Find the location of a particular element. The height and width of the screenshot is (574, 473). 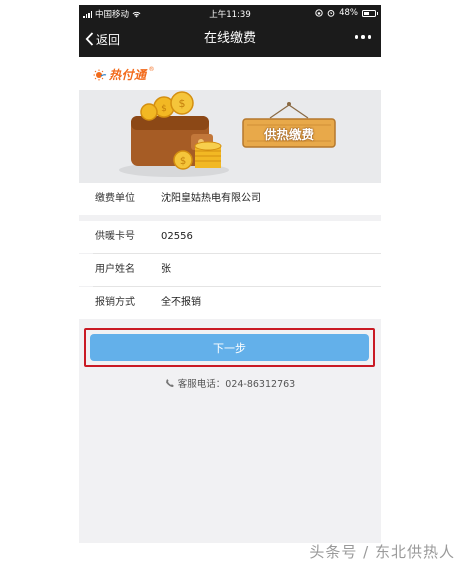

reimburse-label: 报销方式 is located at coordinates (115, 302).